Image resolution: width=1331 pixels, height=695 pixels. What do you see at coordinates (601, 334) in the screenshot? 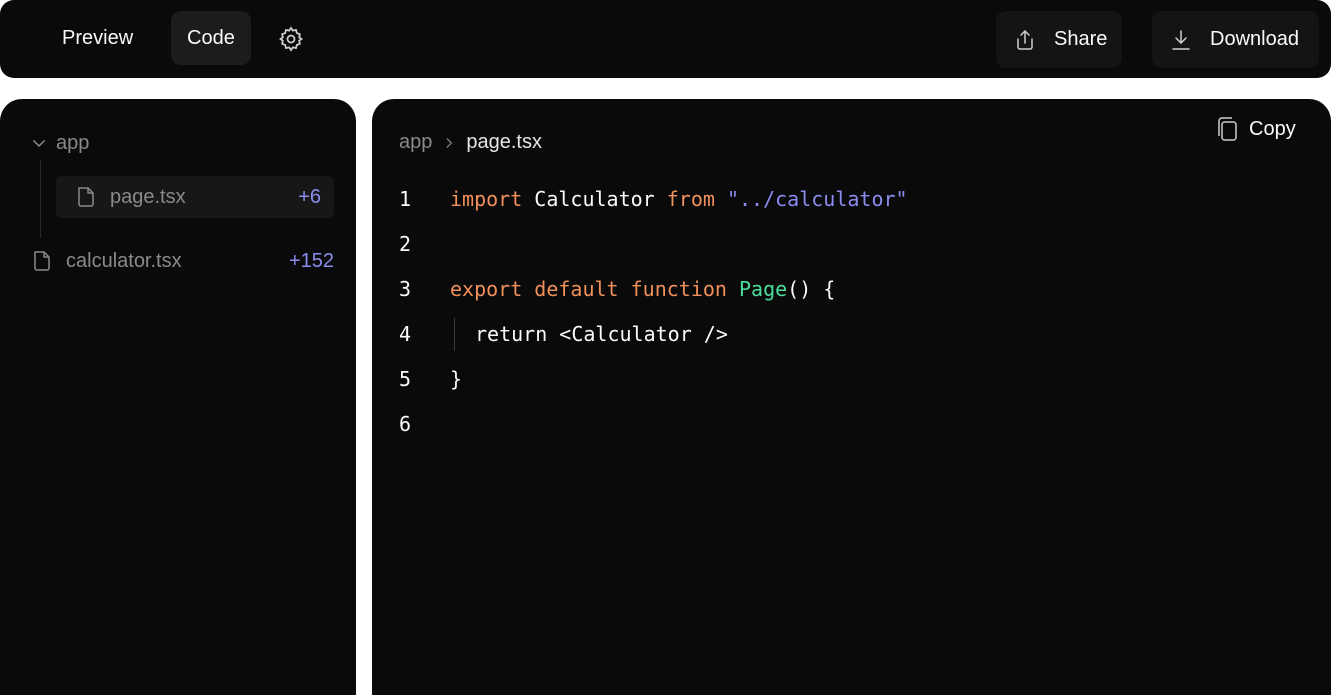
I see `line-content: return <Calculator />` at bounding box center [601, 334].